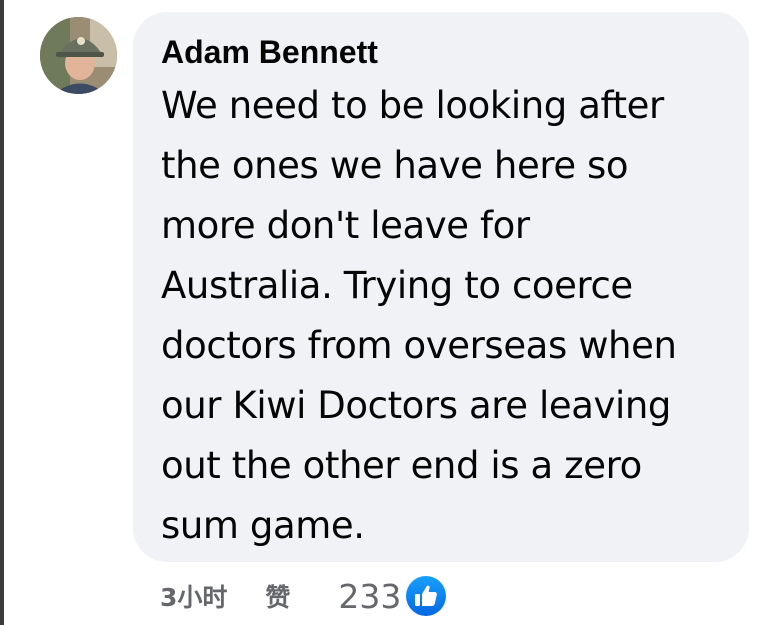  What do you see at coordinates (419, 345) in the screenshot?
I see `comment-line: doctors from overseas when` at bounding box center [419, 345].